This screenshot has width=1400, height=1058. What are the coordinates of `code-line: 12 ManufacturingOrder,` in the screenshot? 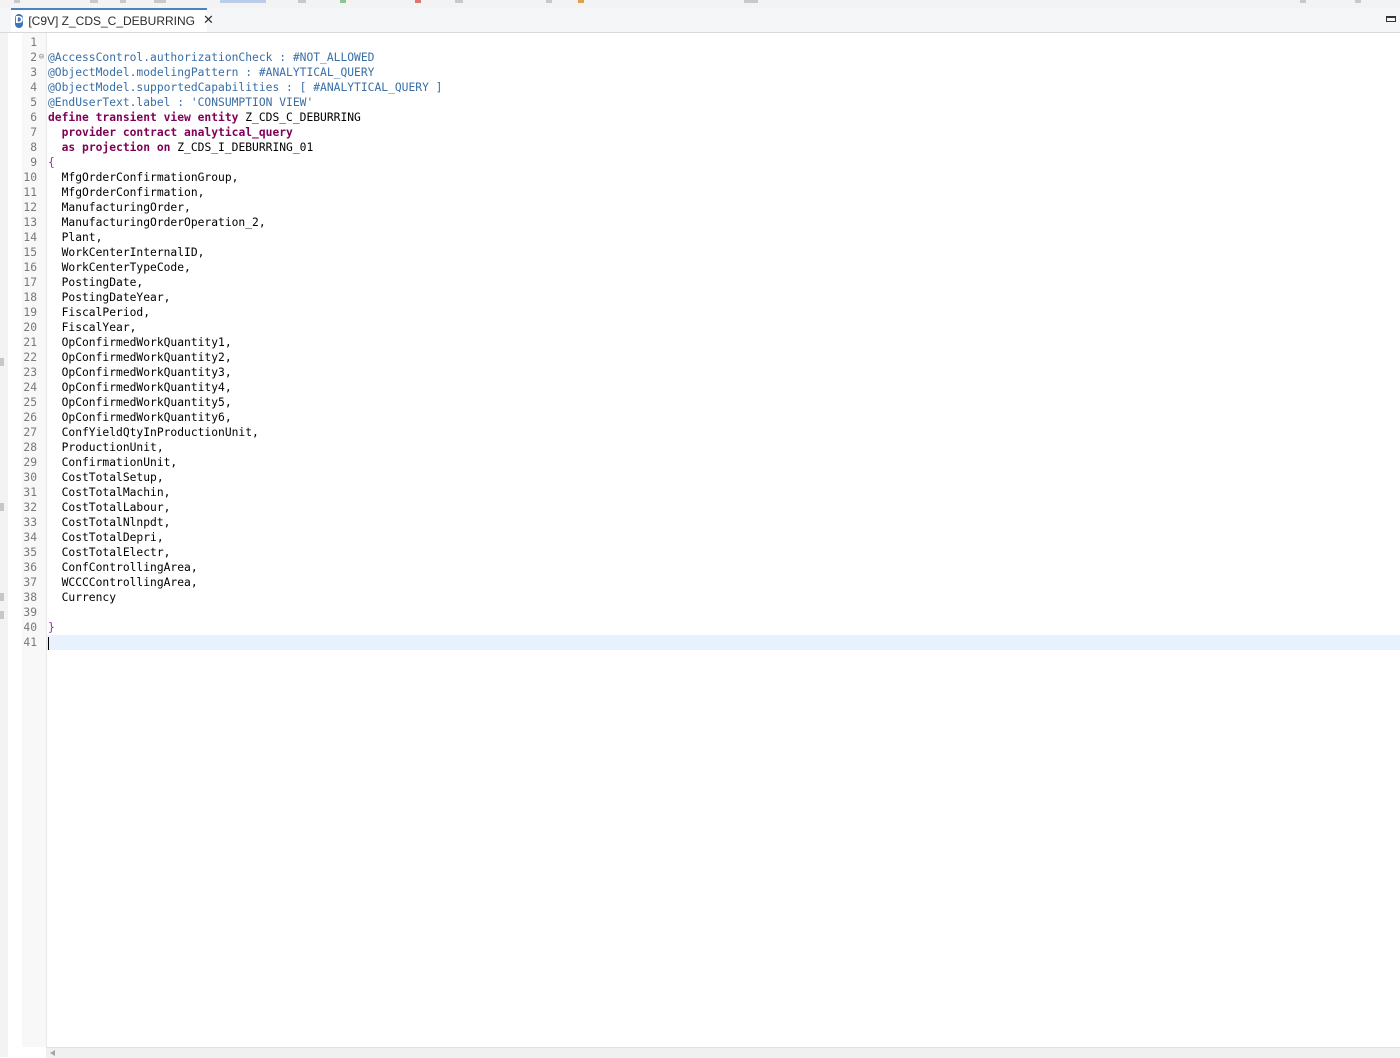 It's located at (711, 207).